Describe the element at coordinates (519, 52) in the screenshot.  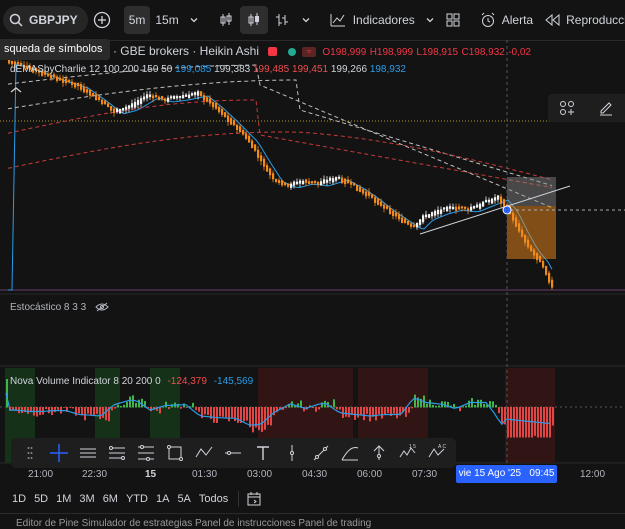
I see `ohlc-change: -0,02` at that location.